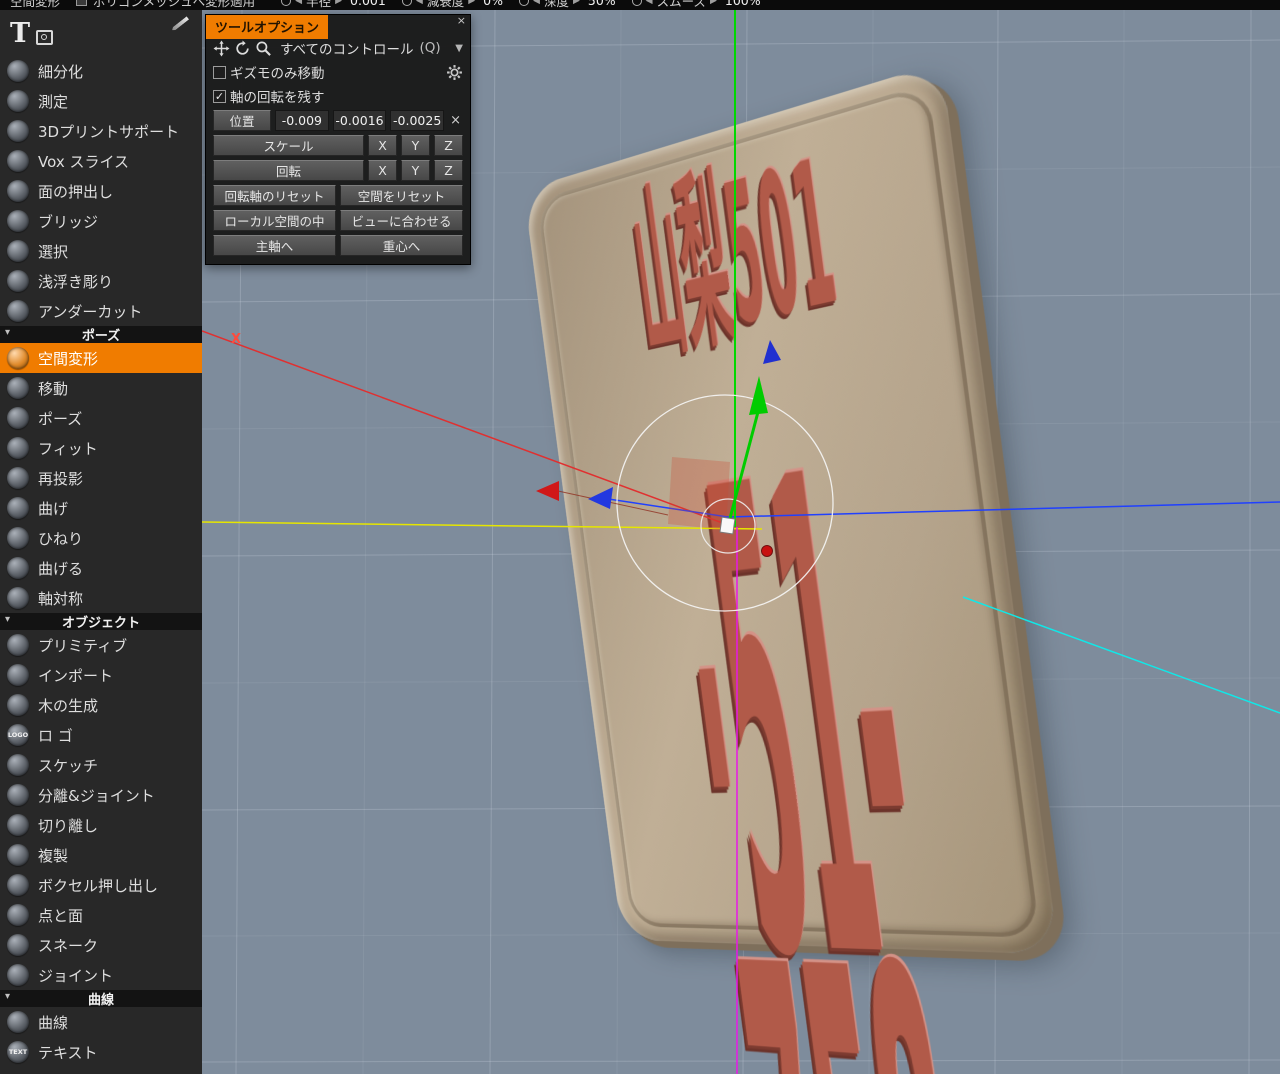  I want to click on text-tool-icon: T, so click(20, 33).